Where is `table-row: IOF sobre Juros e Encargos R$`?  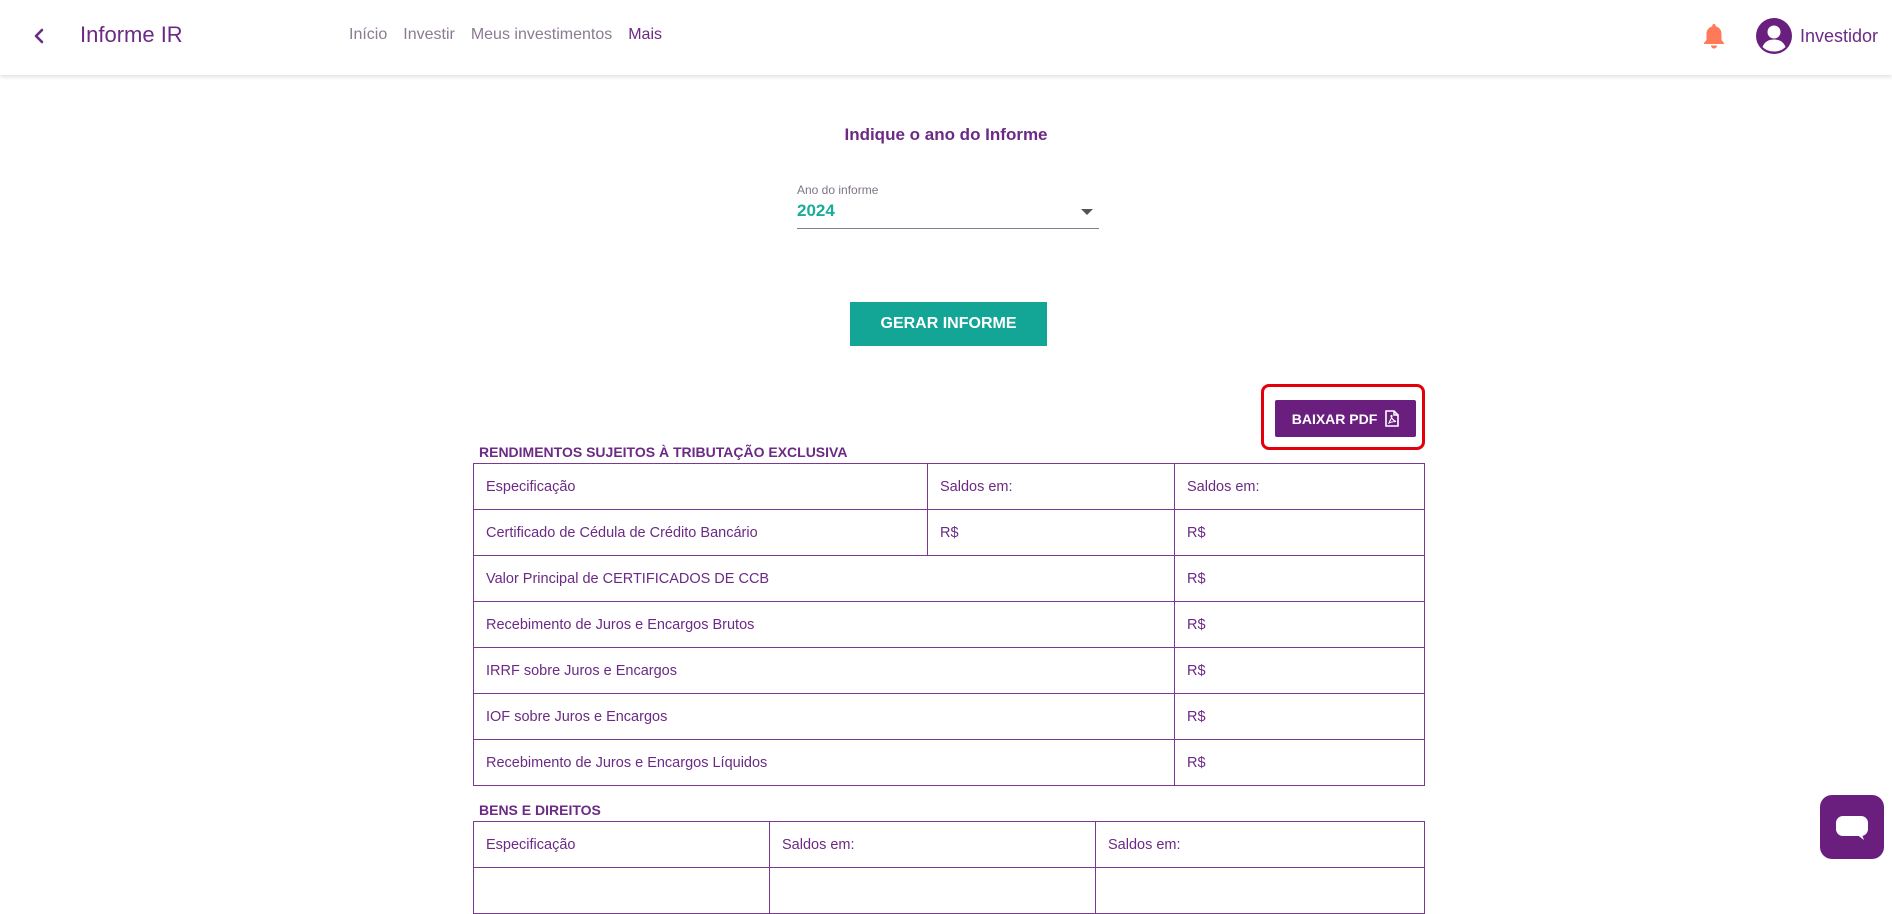 table-row: IOF sobre Juros e Encargos R$ is located at coordinates (949, 716).